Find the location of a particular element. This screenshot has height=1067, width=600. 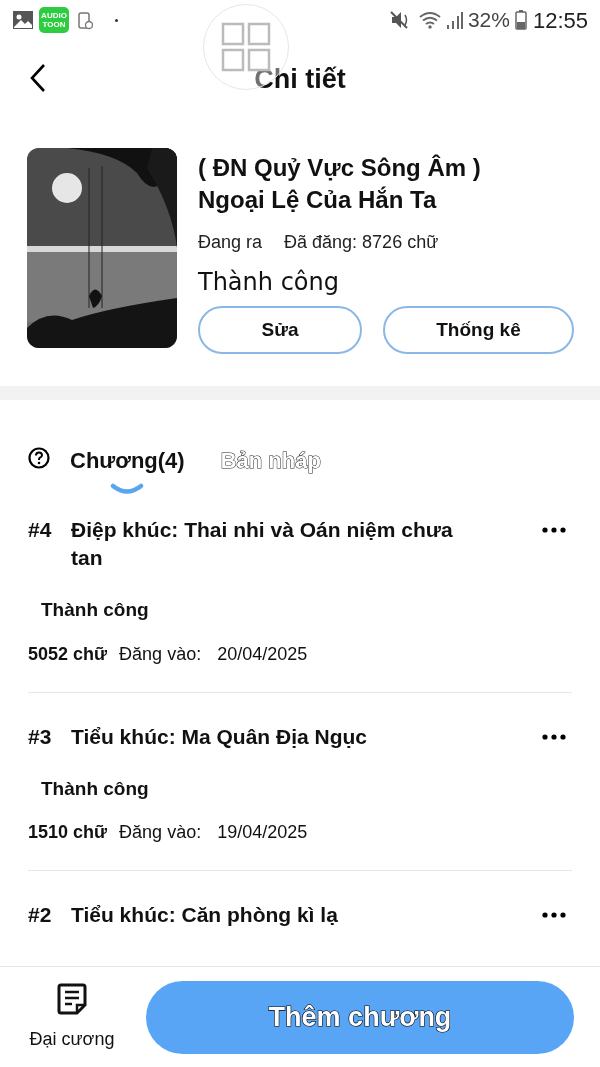

review-status: Thành công is located at coordinates (269, 282).